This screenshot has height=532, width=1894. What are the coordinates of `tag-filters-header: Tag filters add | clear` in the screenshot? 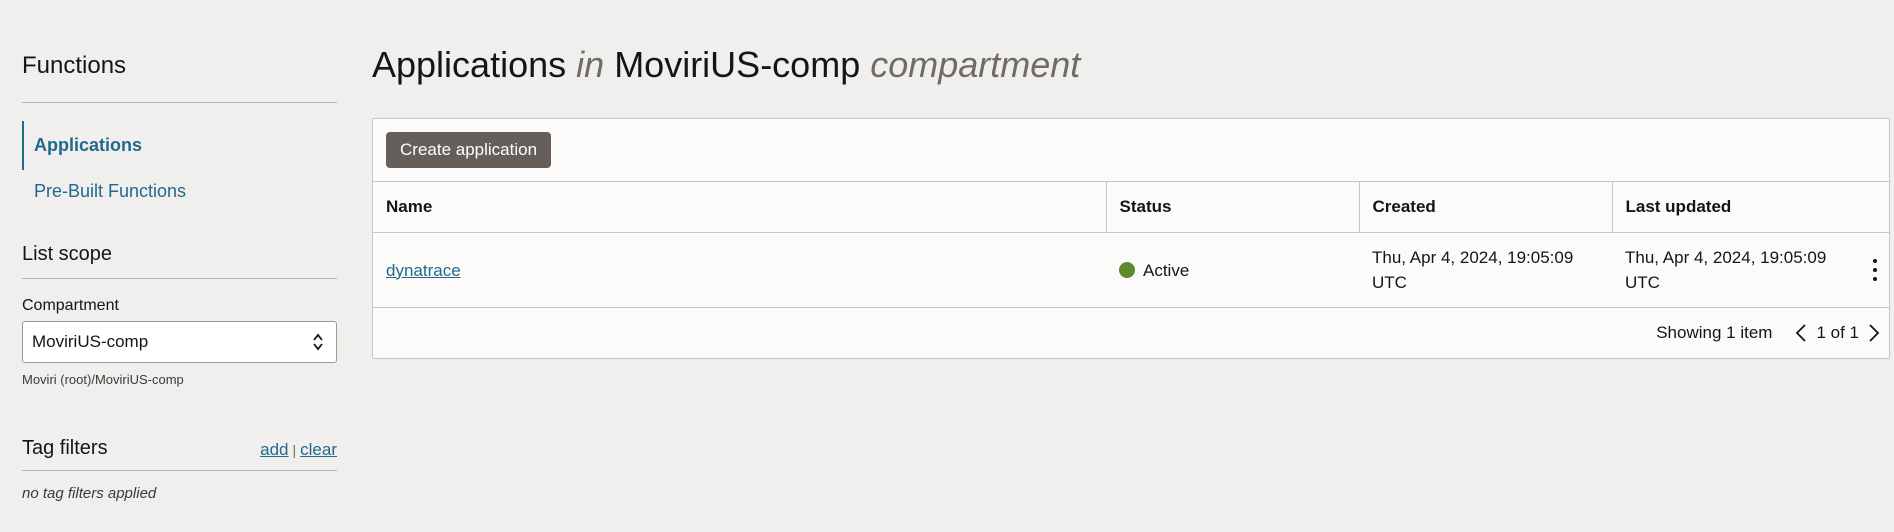 It's located at (179, 454).